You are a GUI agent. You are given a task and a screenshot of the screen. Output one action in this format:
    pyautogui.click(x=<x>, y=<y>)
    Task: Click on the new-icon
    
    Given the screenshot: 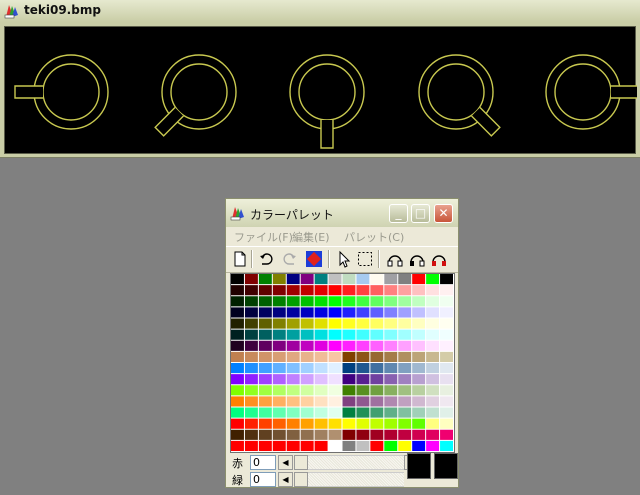 What is the action you would take?
    pyautogui.click(x=240, y=259)
    